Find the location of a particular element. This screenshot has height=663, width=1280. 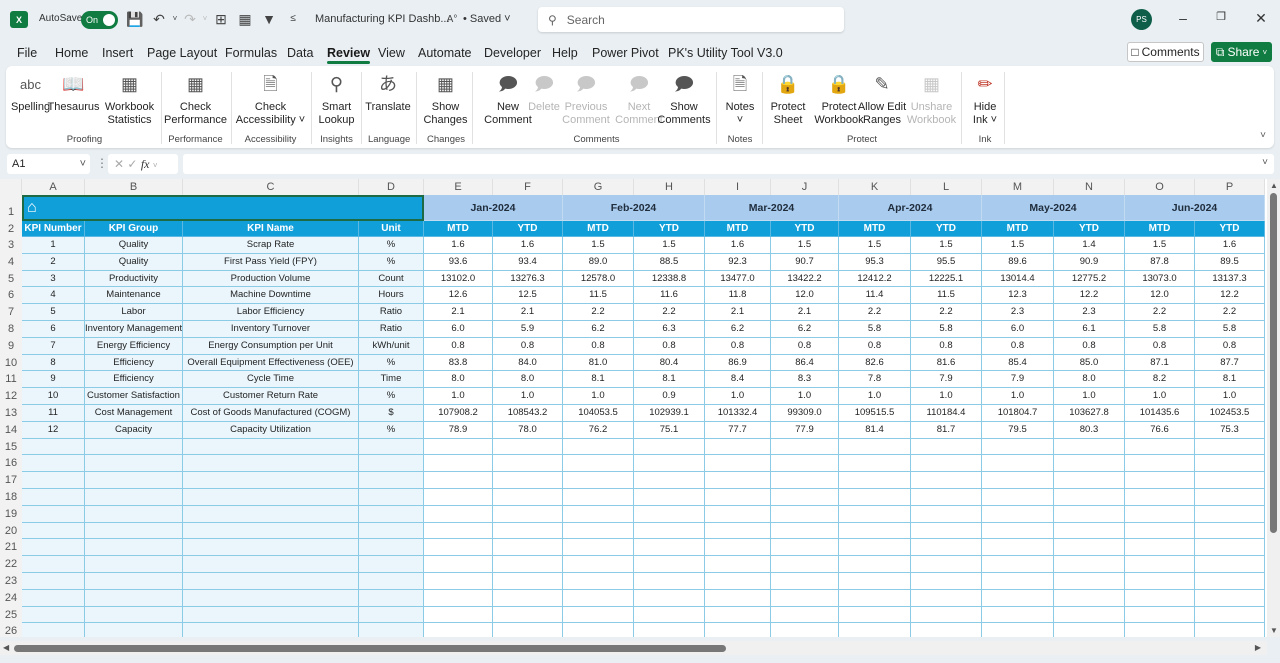

close-icon: ✕ is located at coordinates (1261, 18).